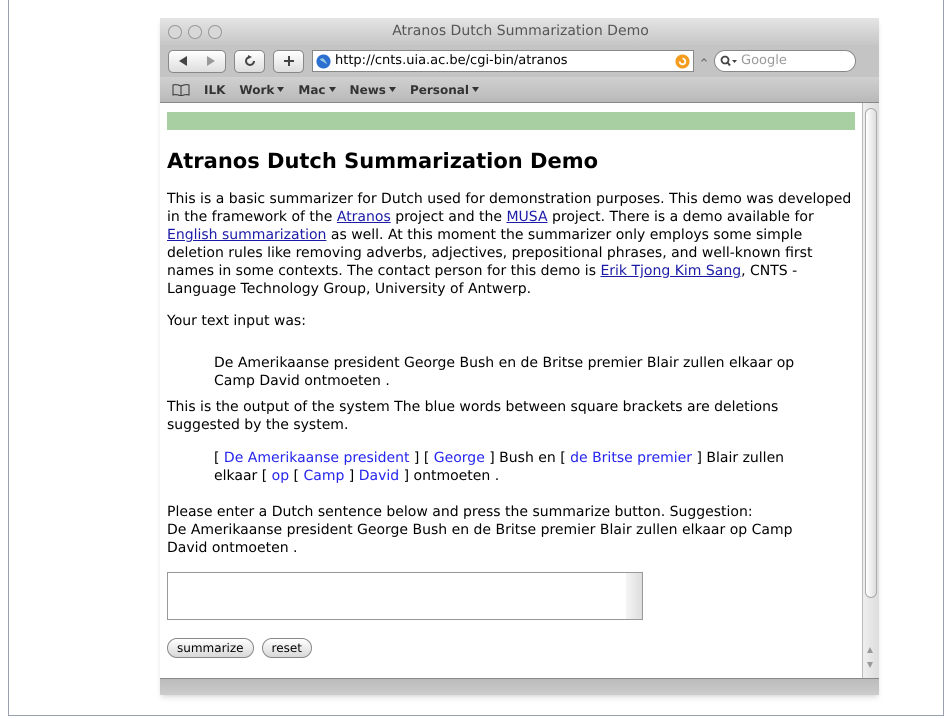 This screenshot has height=719, width=952. I want to click on text-link: Atranos, so click(363, 217).